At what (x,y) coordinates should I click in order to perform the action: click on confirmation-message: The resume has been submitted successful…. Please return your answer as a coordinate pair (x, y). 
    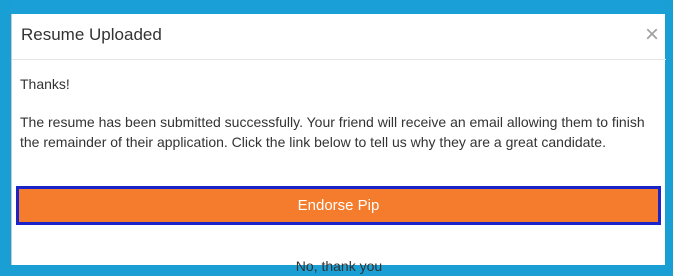
    Looking at the image, I should click on (332, 132).